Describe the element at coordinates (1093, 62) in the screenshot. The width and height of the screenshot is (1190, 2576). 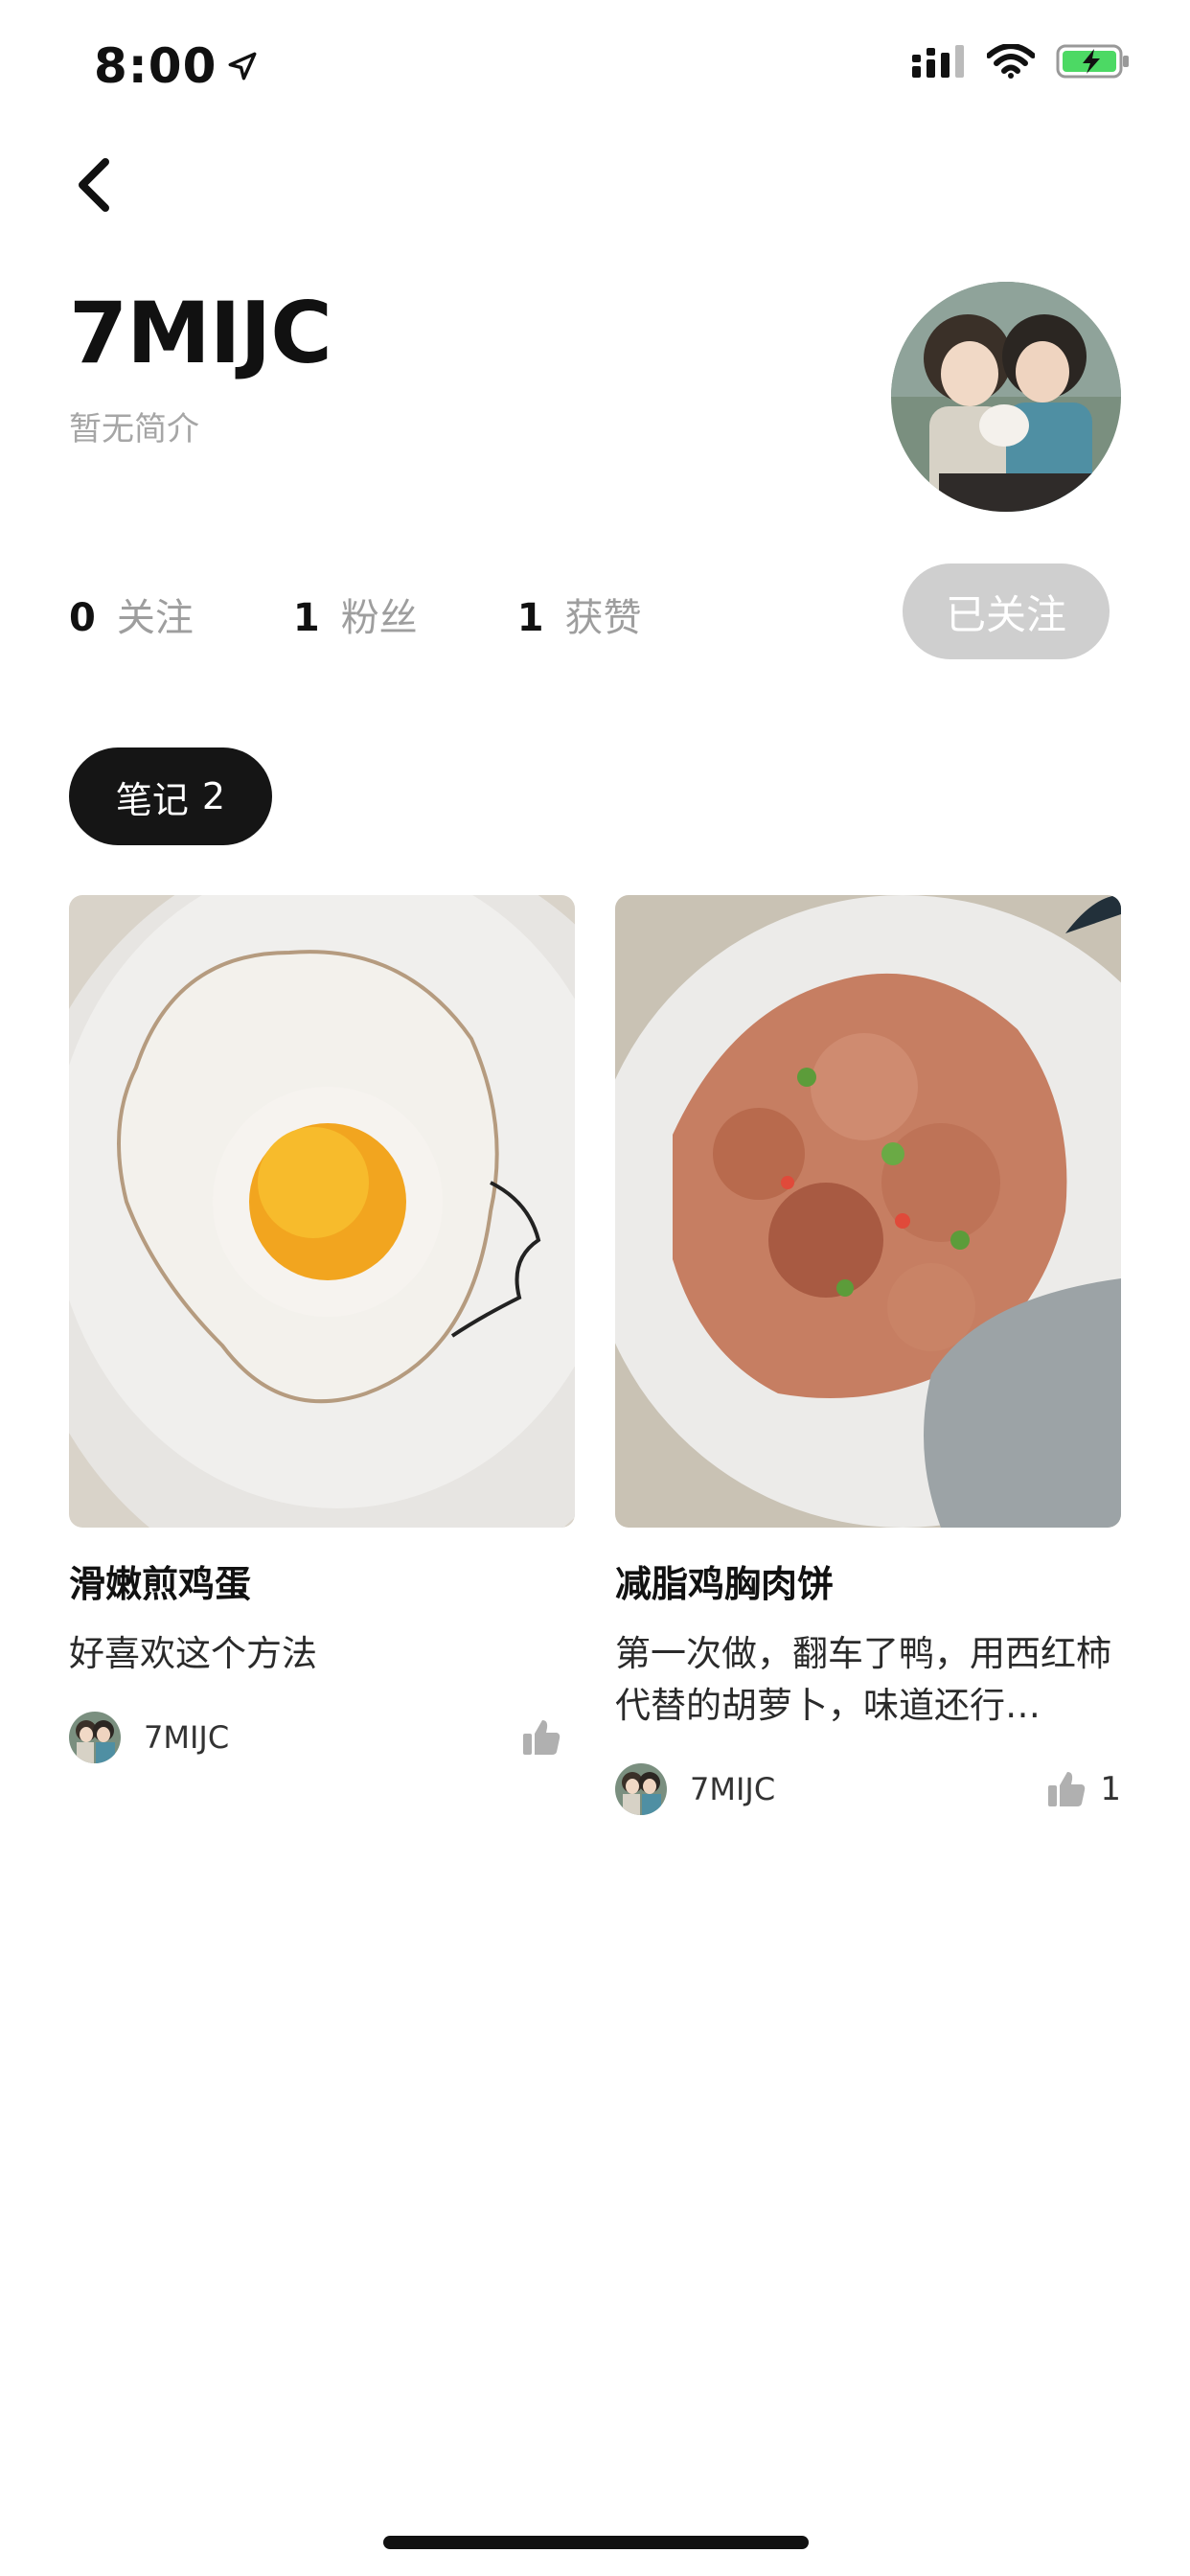
I see `battery-charging-icon` at that location.